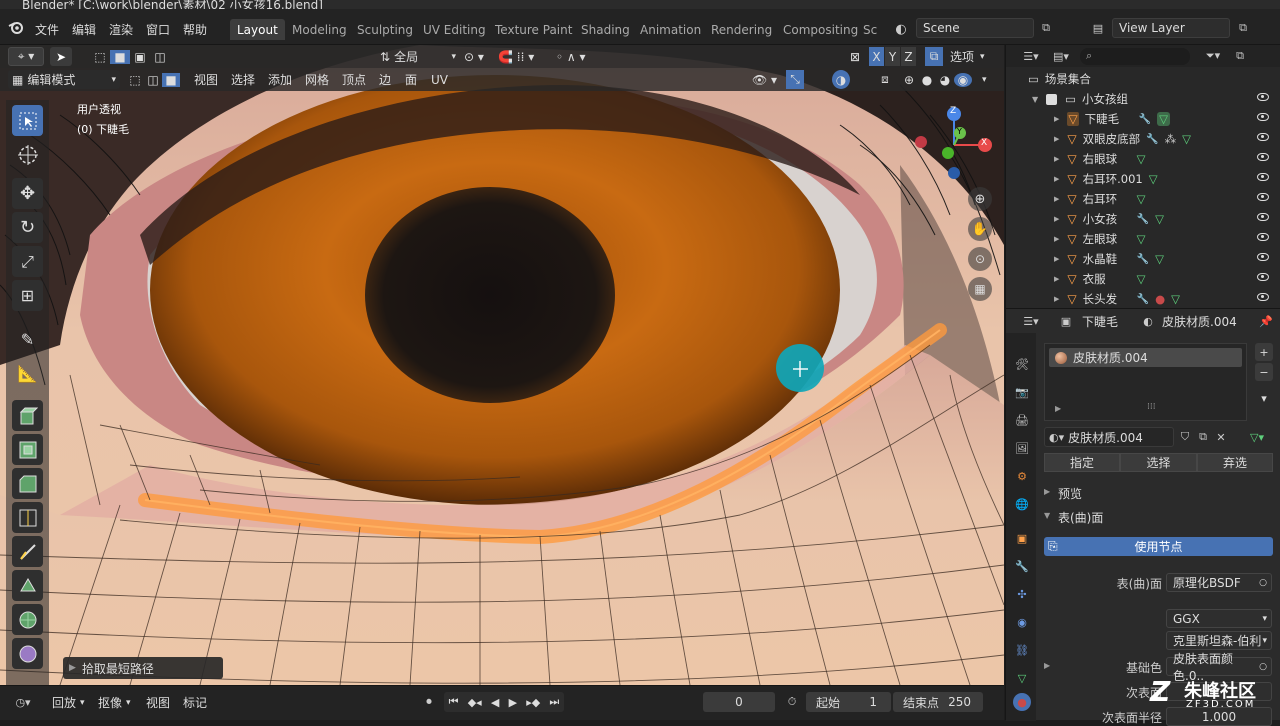  I want to click on pivot-point: ⊙ ▾, so click(482, 56).